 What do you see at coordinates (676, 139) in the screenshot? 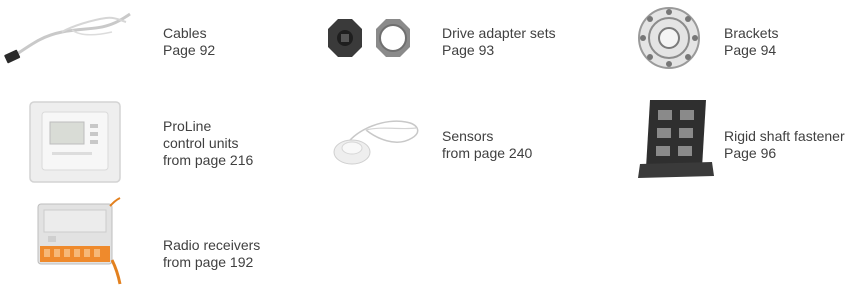
I see `shaft-fastener-icon` at bounding box center [676, 139].